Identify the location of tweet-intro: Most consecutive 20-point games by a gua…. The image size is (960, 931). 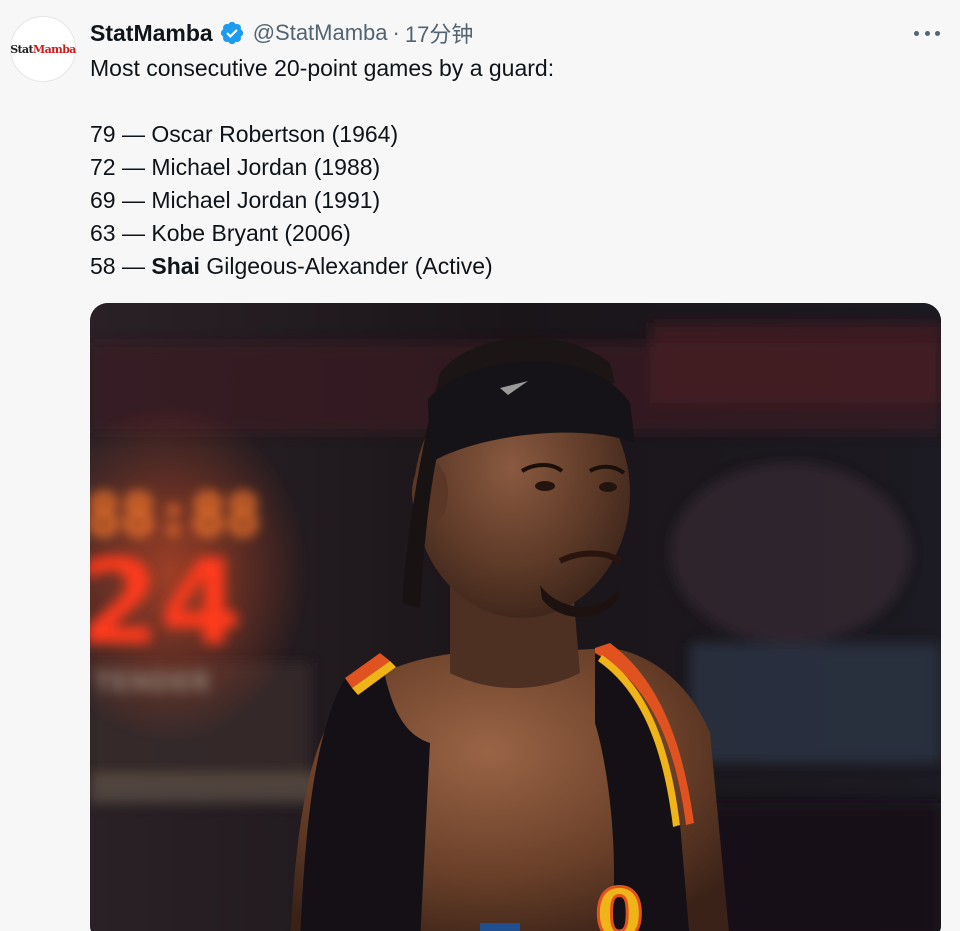
(322, 68).